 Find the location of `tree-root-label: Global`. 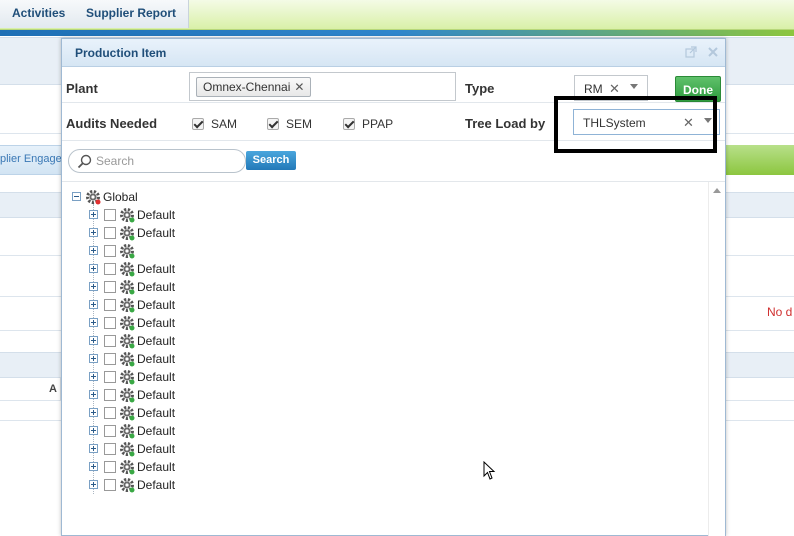

tree-root-label: Global is located at coordinates (120, 197).